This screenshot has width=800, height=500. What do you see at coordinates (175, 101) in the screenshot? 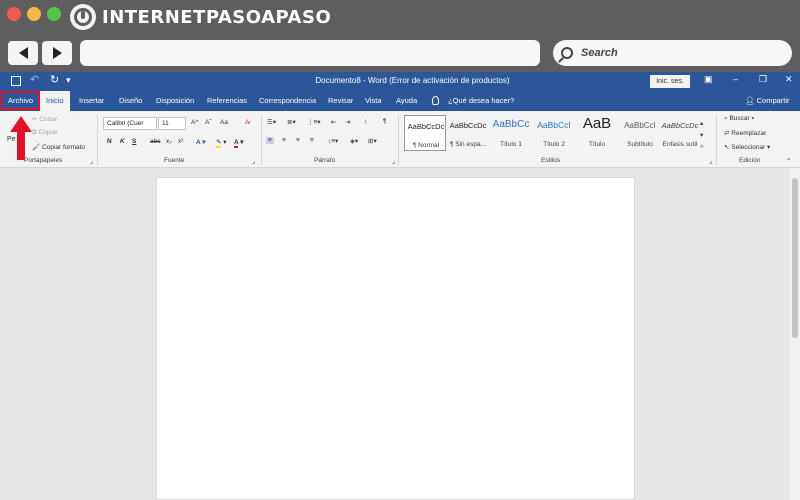
I see `tab-disposicion: Disposición` at bounding box center [175, 101].